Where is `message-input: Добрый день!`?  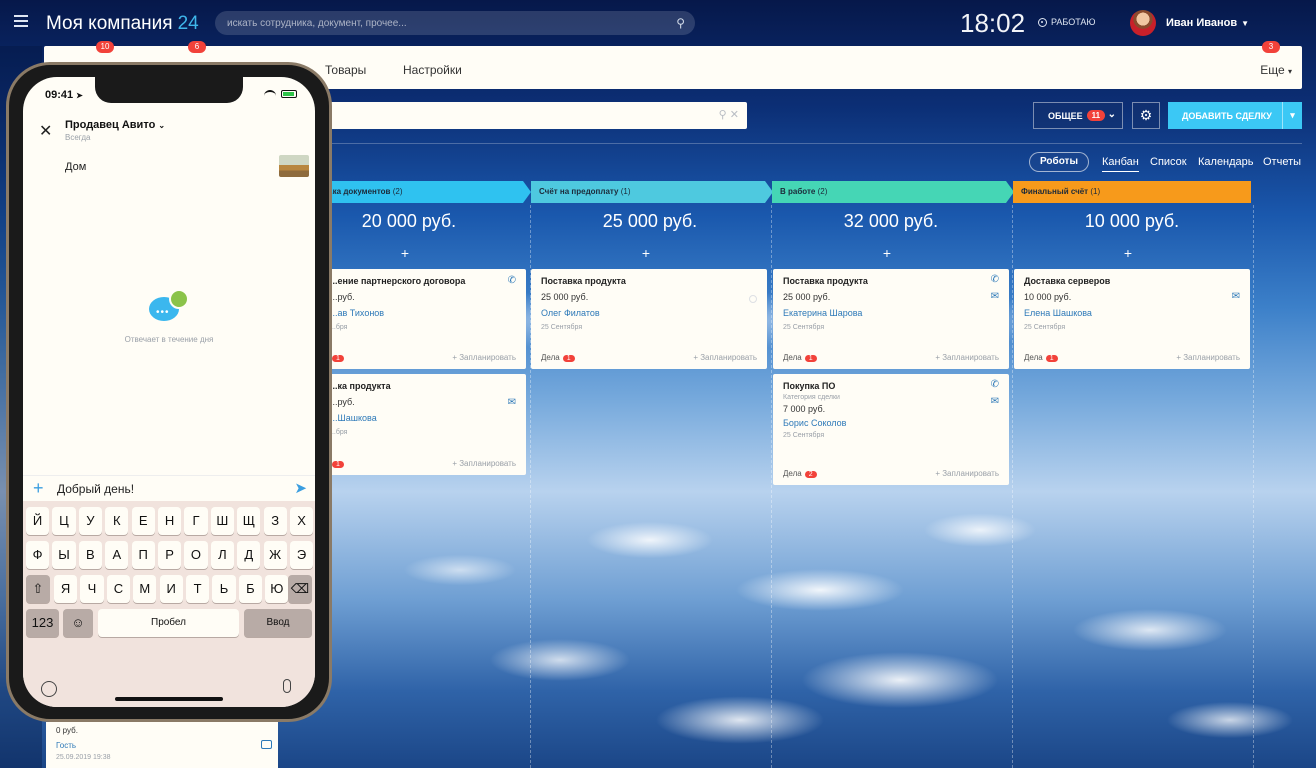
message-input: Добрый день! is located at coordinates (95, 489).